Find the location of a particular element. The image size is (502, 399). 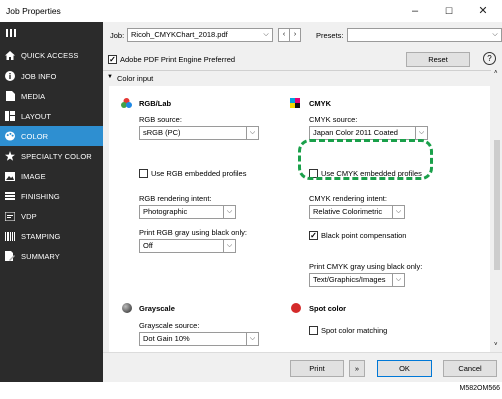

job-select: Ricoh_CMYKChart_2018.pdf ⌵ is located at coordinates (200, 35).